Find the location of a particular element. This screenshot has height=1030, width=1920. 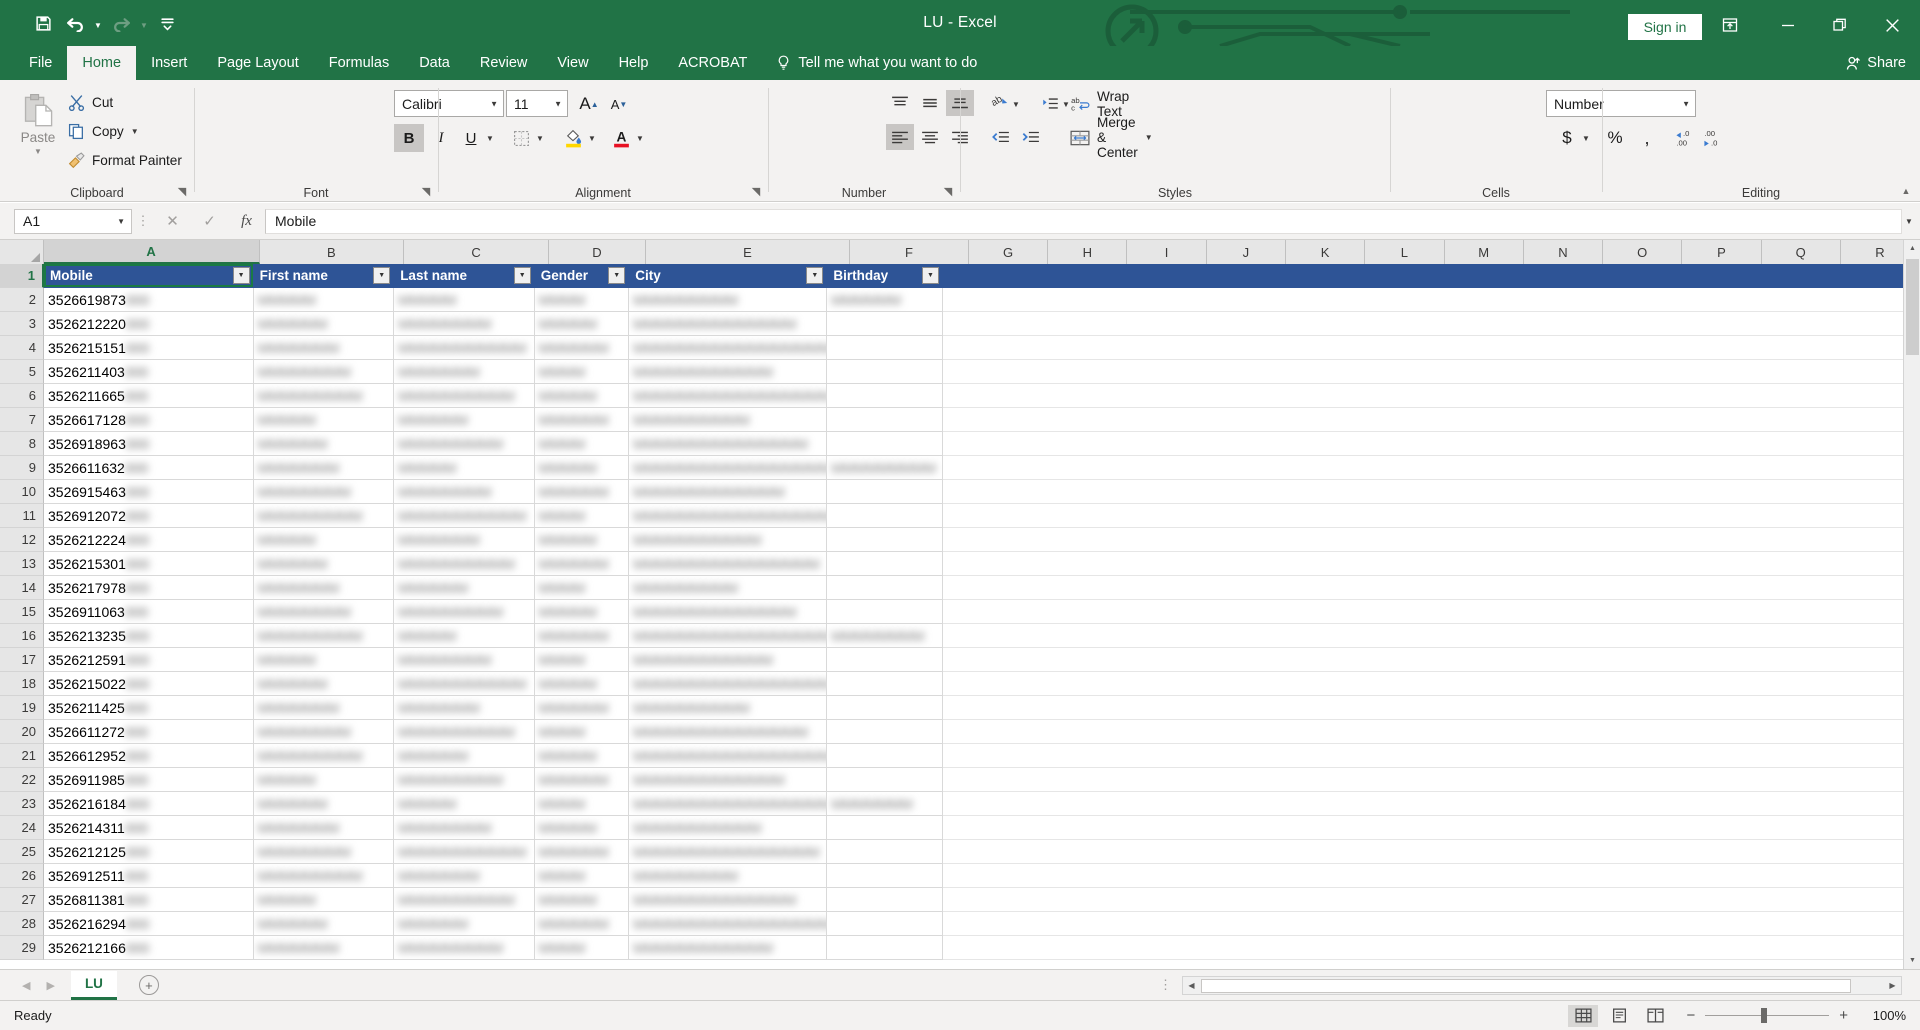

sheet-nav-arrows: ◀ ▶ is located at coordinates (38, 985).